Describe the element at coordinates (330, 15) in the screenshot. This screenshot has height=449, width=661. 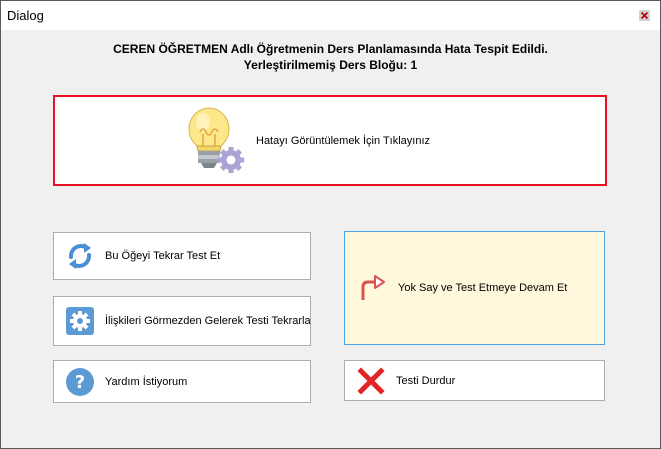
I see `title-bar: Dialog` at that location.